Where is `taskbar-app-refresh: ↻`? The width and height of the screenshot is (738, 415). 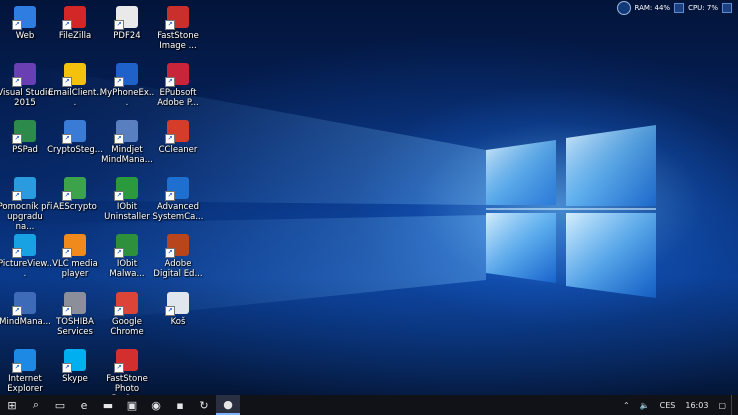
taskbar-app-refresh: ↻ is located at coordinates (204, 405).